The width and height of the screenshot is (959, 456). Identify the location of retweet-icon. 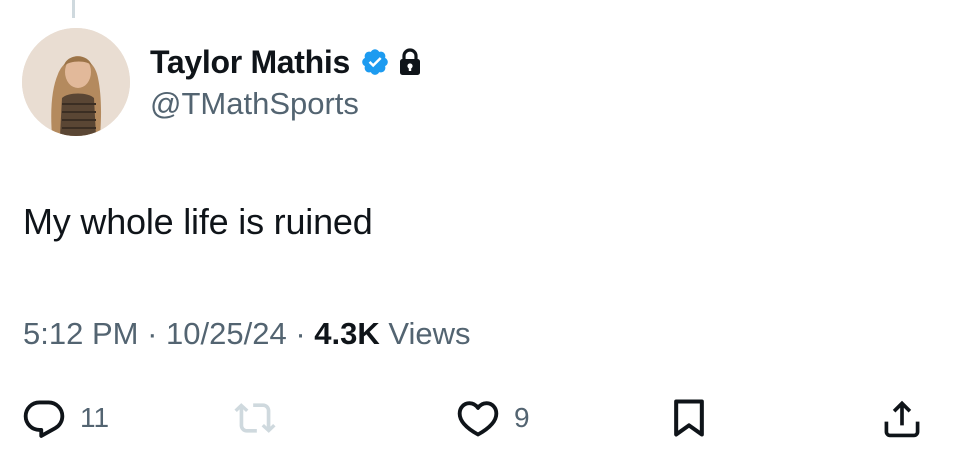
(255, 418).